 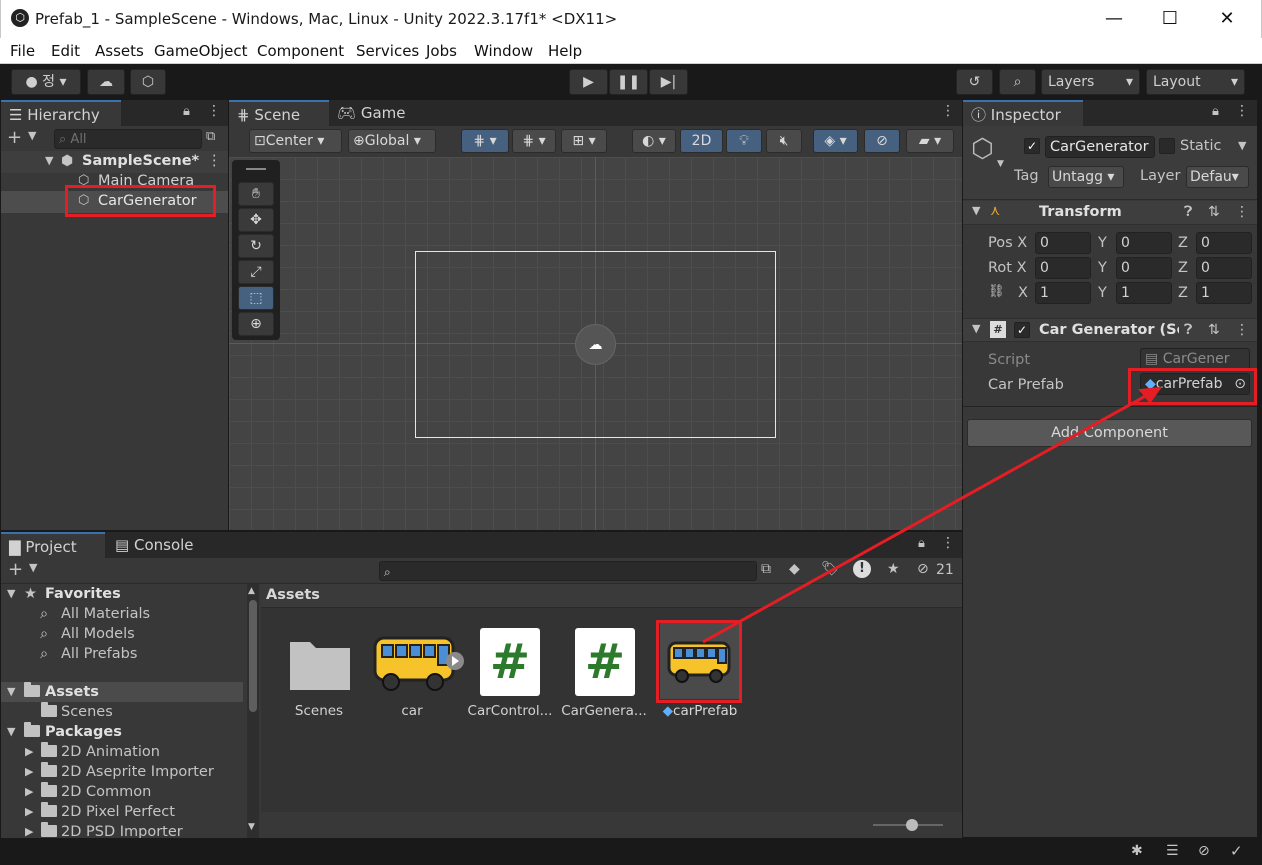 I want to click on bug-icon: ✱, so click(x=1137, y=851).